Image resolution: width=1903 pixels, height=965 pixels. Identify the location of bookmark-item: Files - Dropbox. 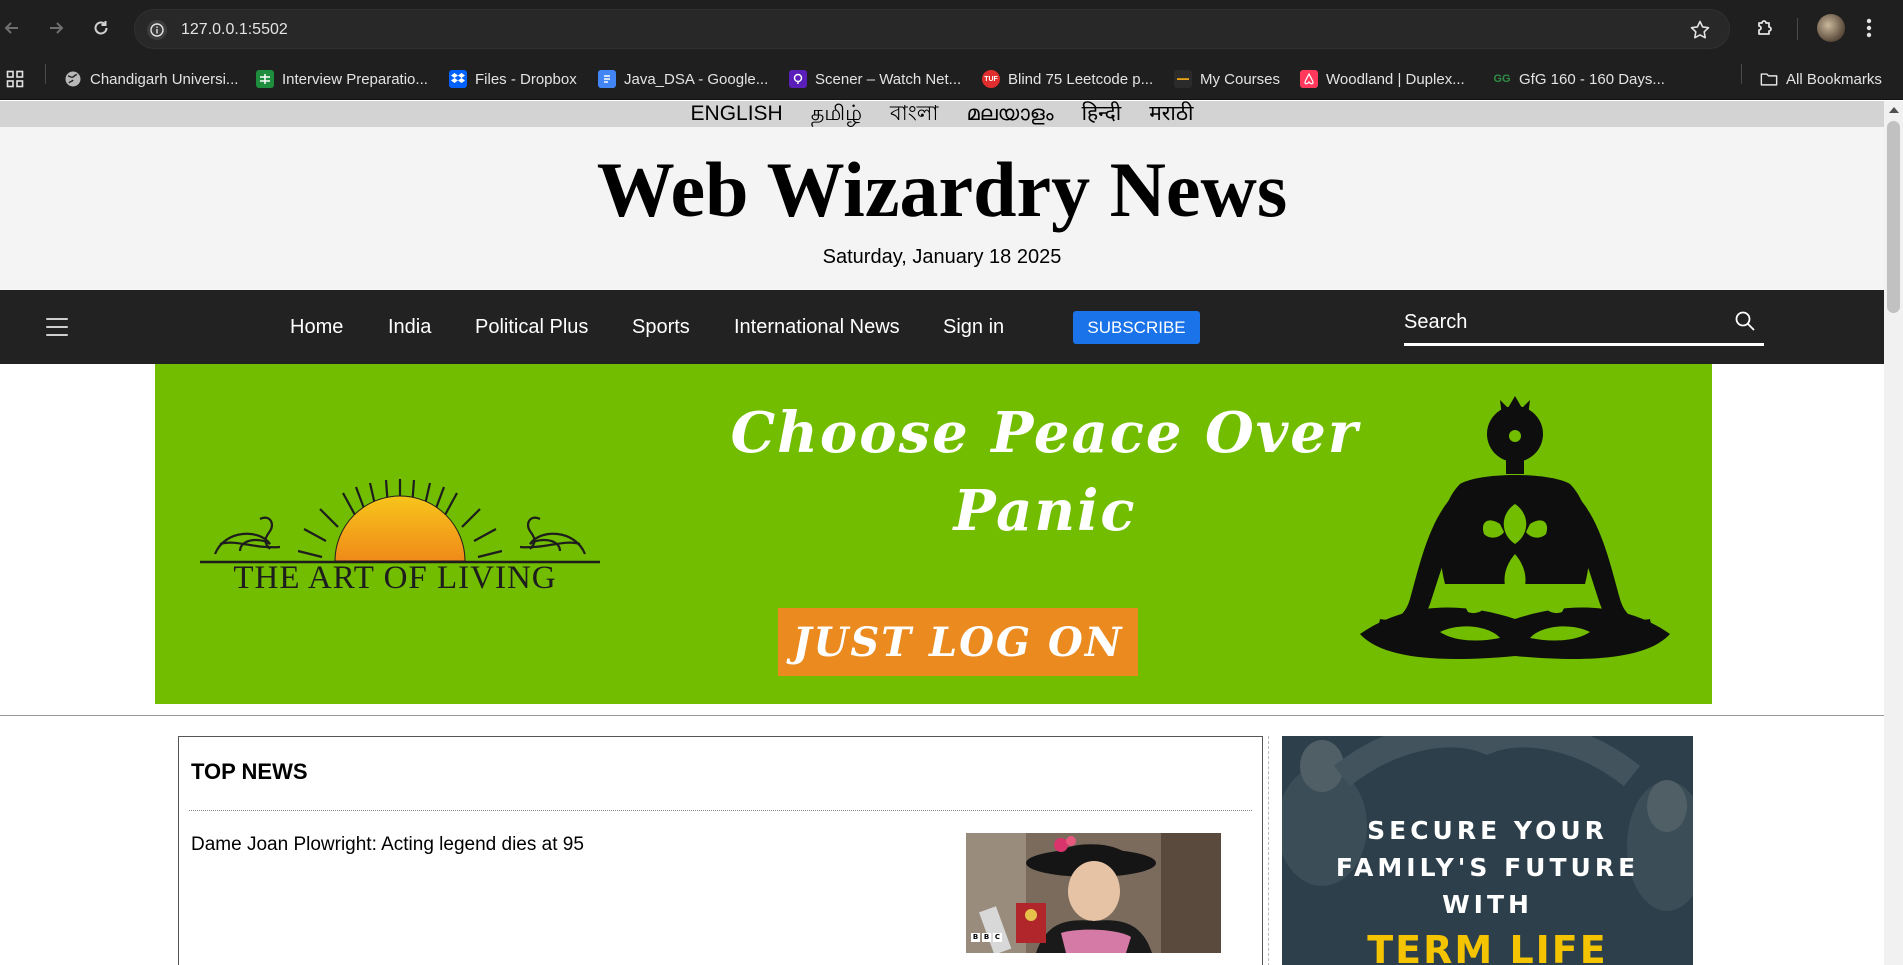
(513, 79).